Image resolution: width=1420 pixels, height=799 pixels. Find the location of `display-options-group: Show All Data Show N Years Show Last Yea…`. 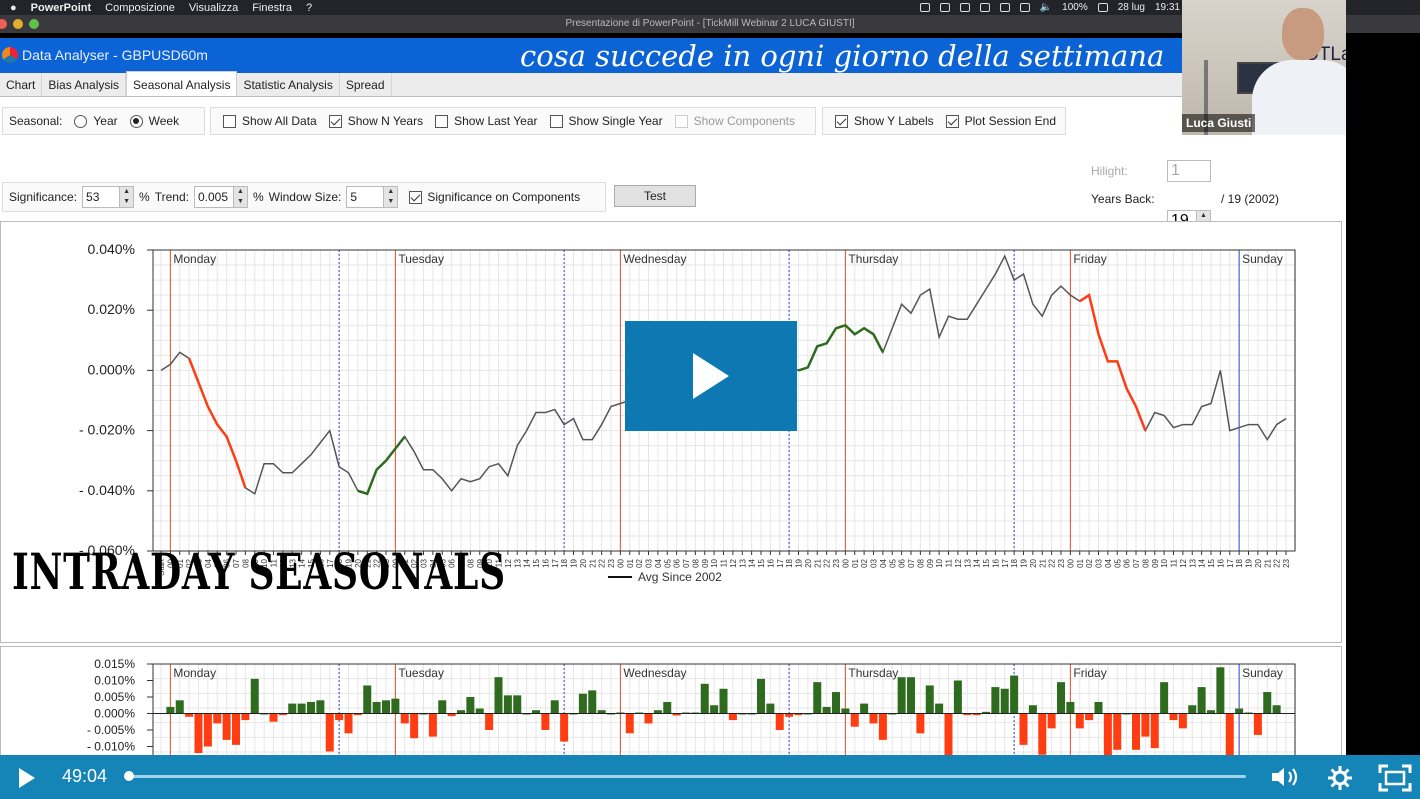

display-options-group: Show All Data Show N Years Show Last Yea… is located at coordinates (513, 121).